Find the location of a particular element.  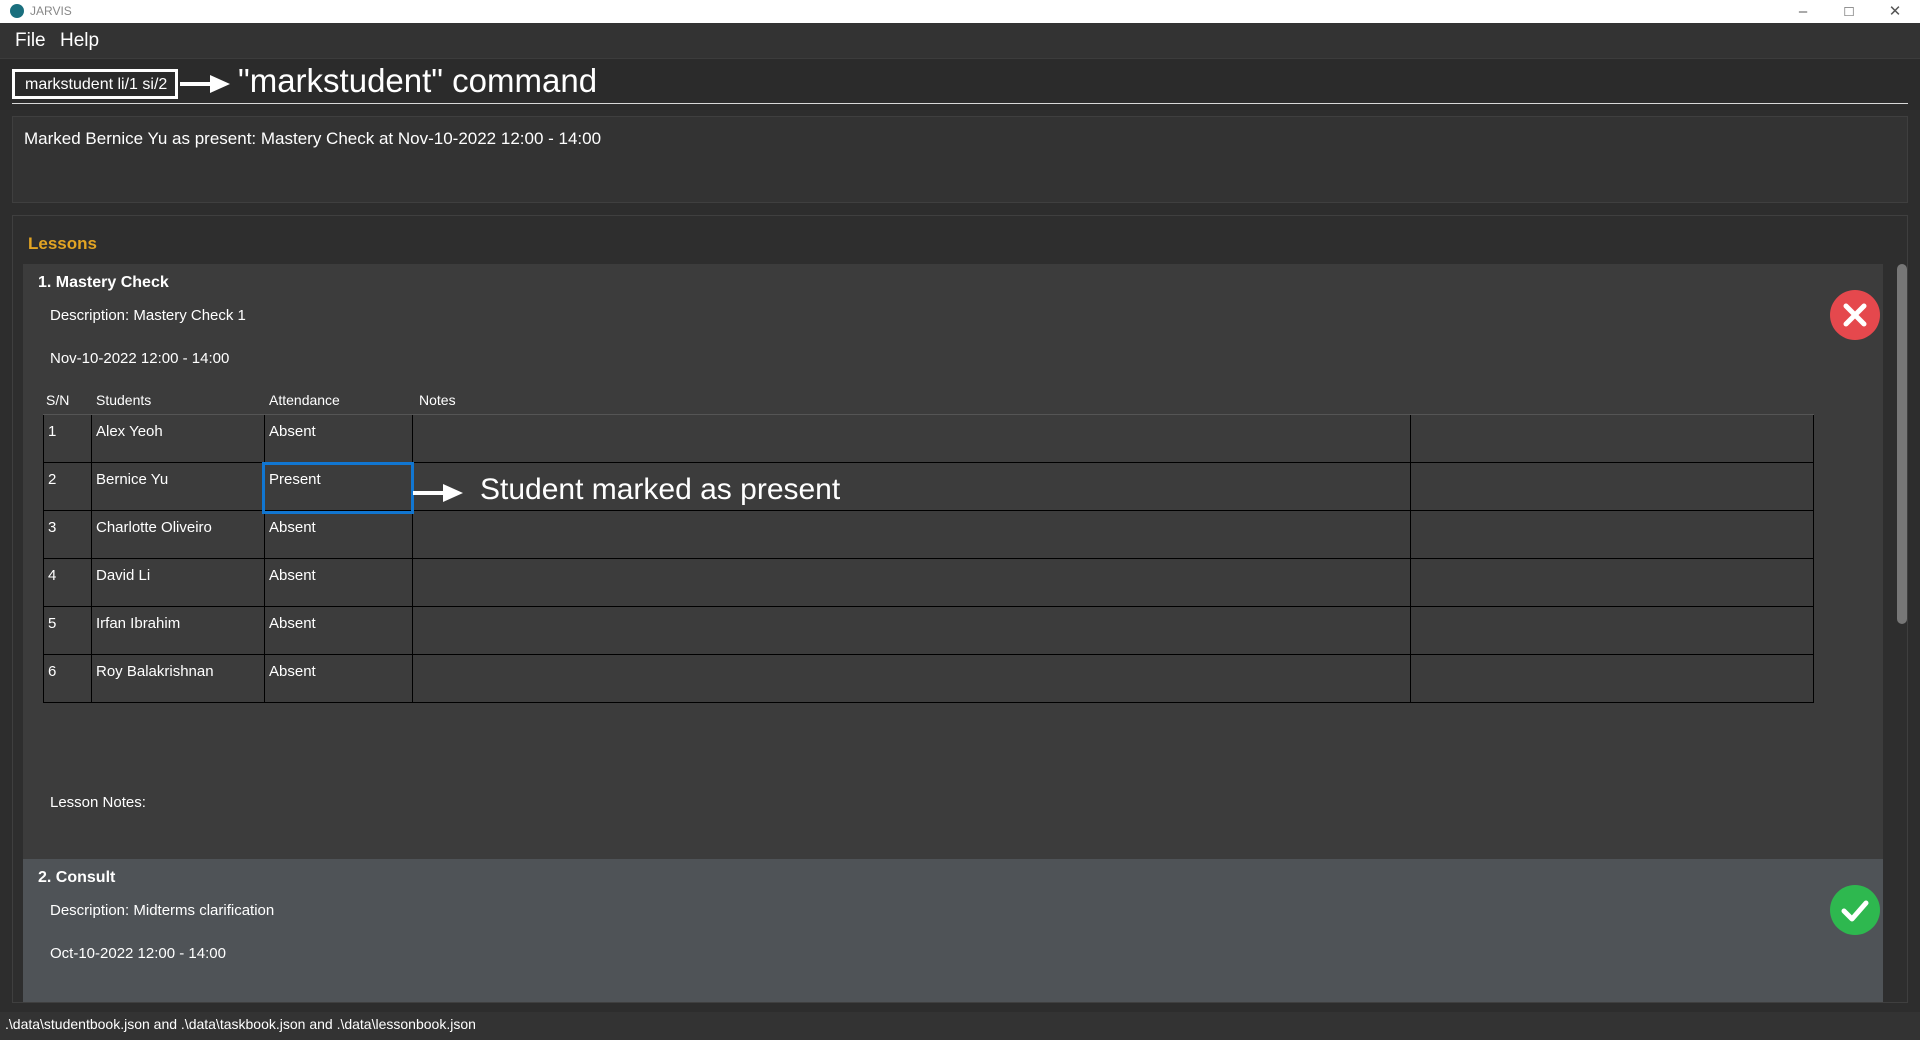

lesson-title: 1. Mastery Check is located at coordinates (103, 282).